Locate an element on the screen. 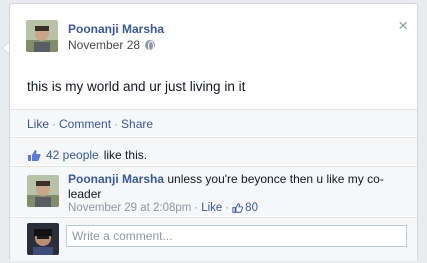  comment-timestamp: November 29 at 2:08pm is located at coordinates (129, 208).